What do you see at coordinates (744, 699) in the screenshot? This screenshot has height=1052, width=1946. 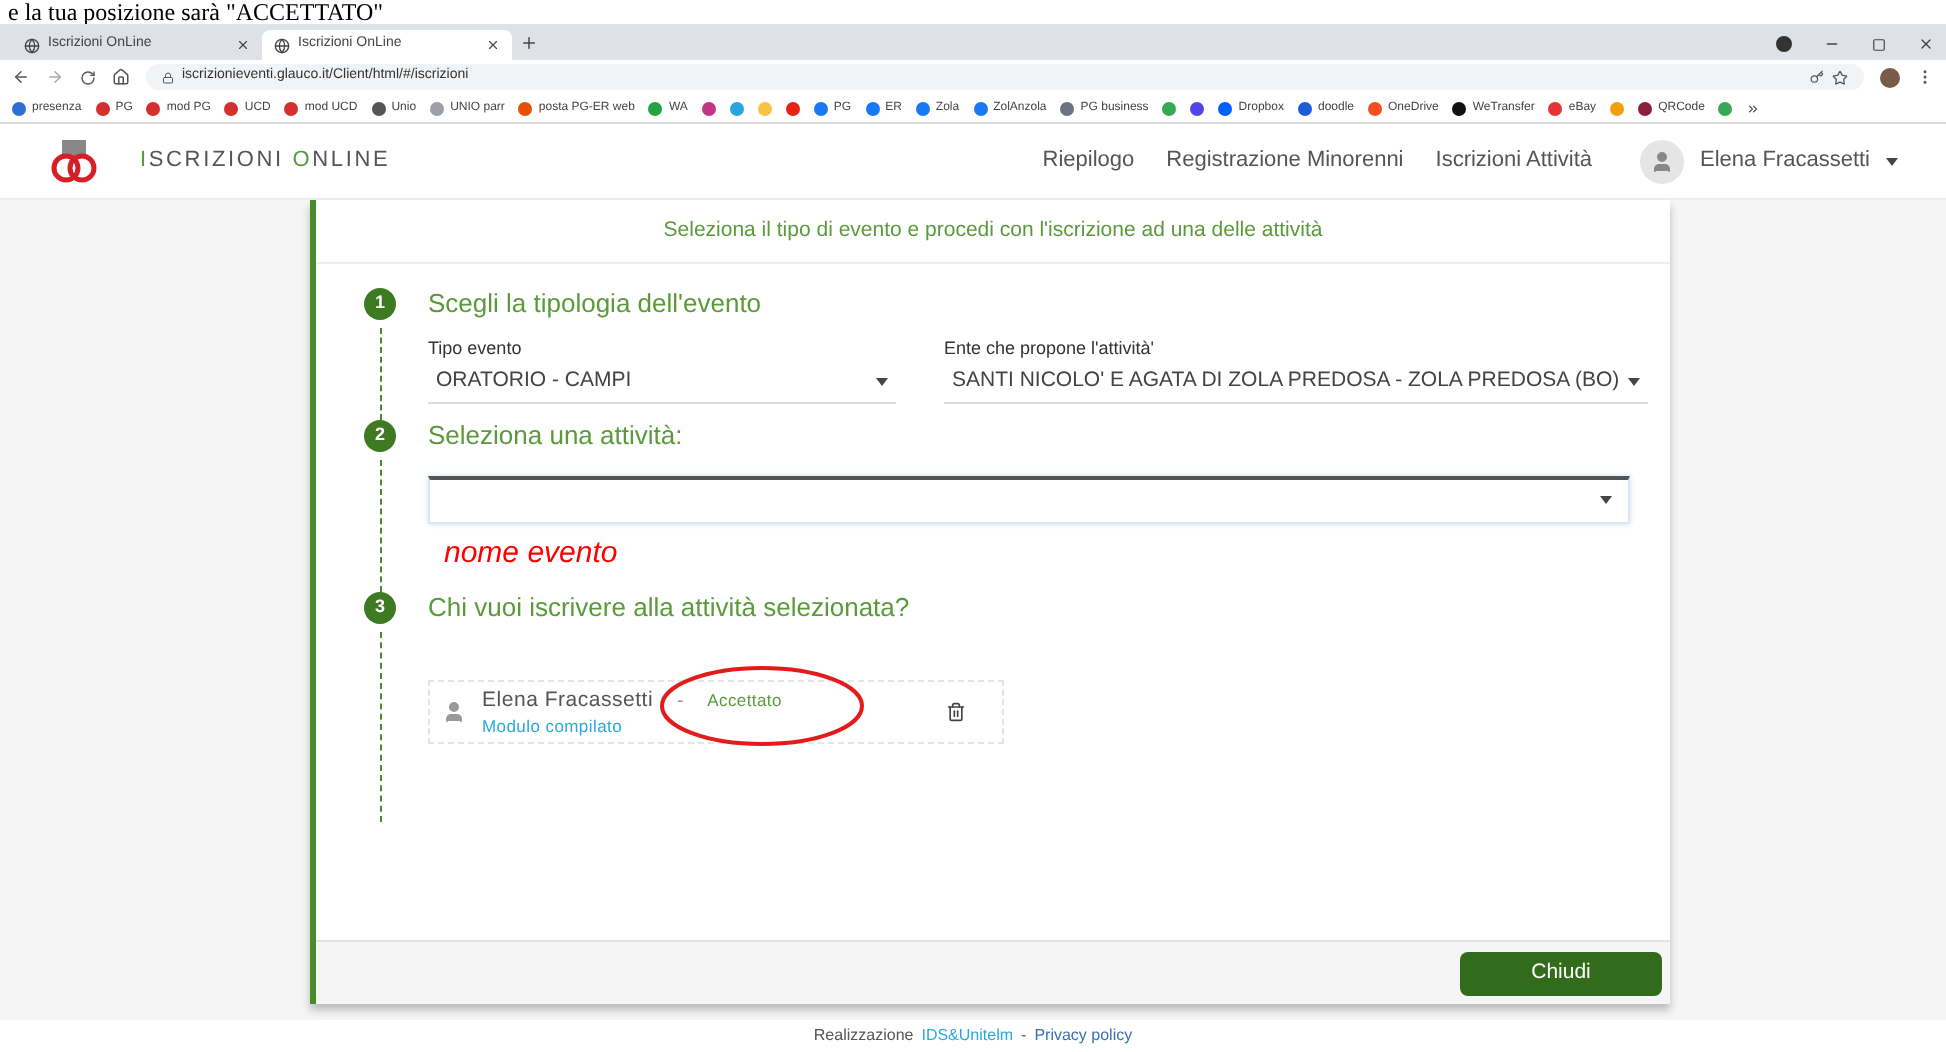 I see `status-text: Accettato` at bounding box center [744, 699].